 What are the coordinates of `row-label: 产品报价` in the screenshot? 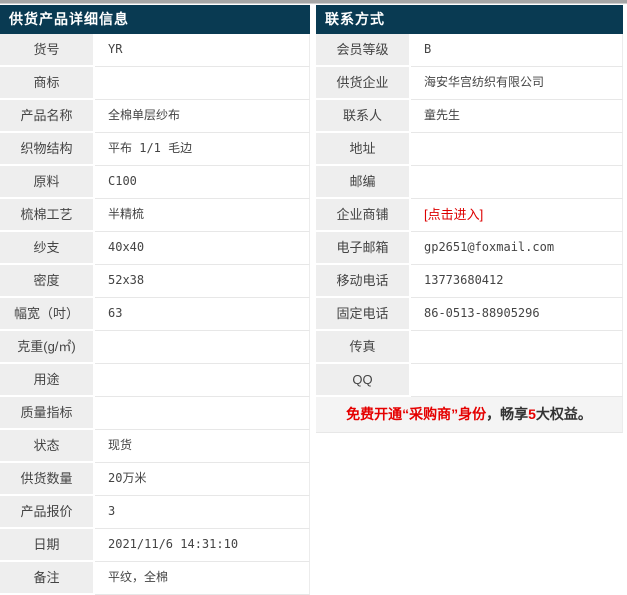 It's located at (47, 512).